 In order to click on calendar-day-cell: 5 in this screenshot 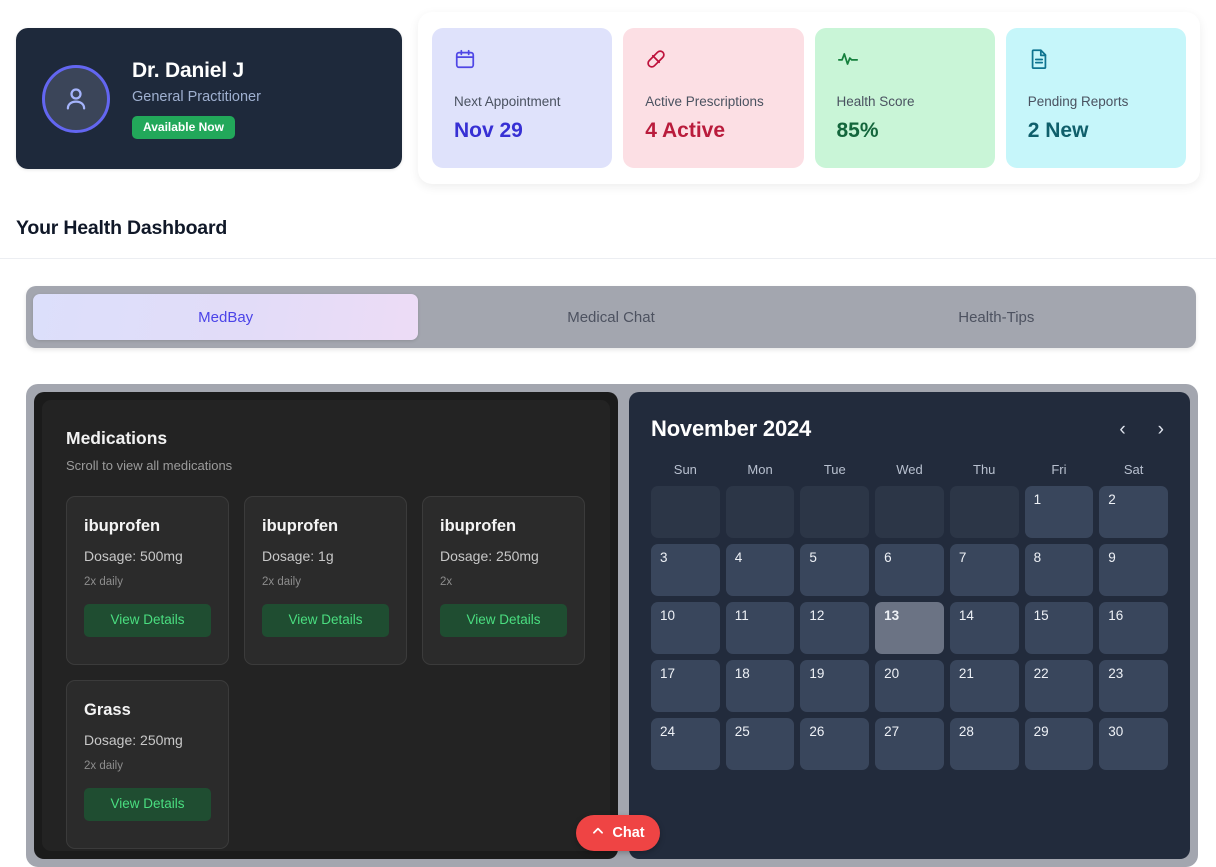, I will do `click(835, 569)`.